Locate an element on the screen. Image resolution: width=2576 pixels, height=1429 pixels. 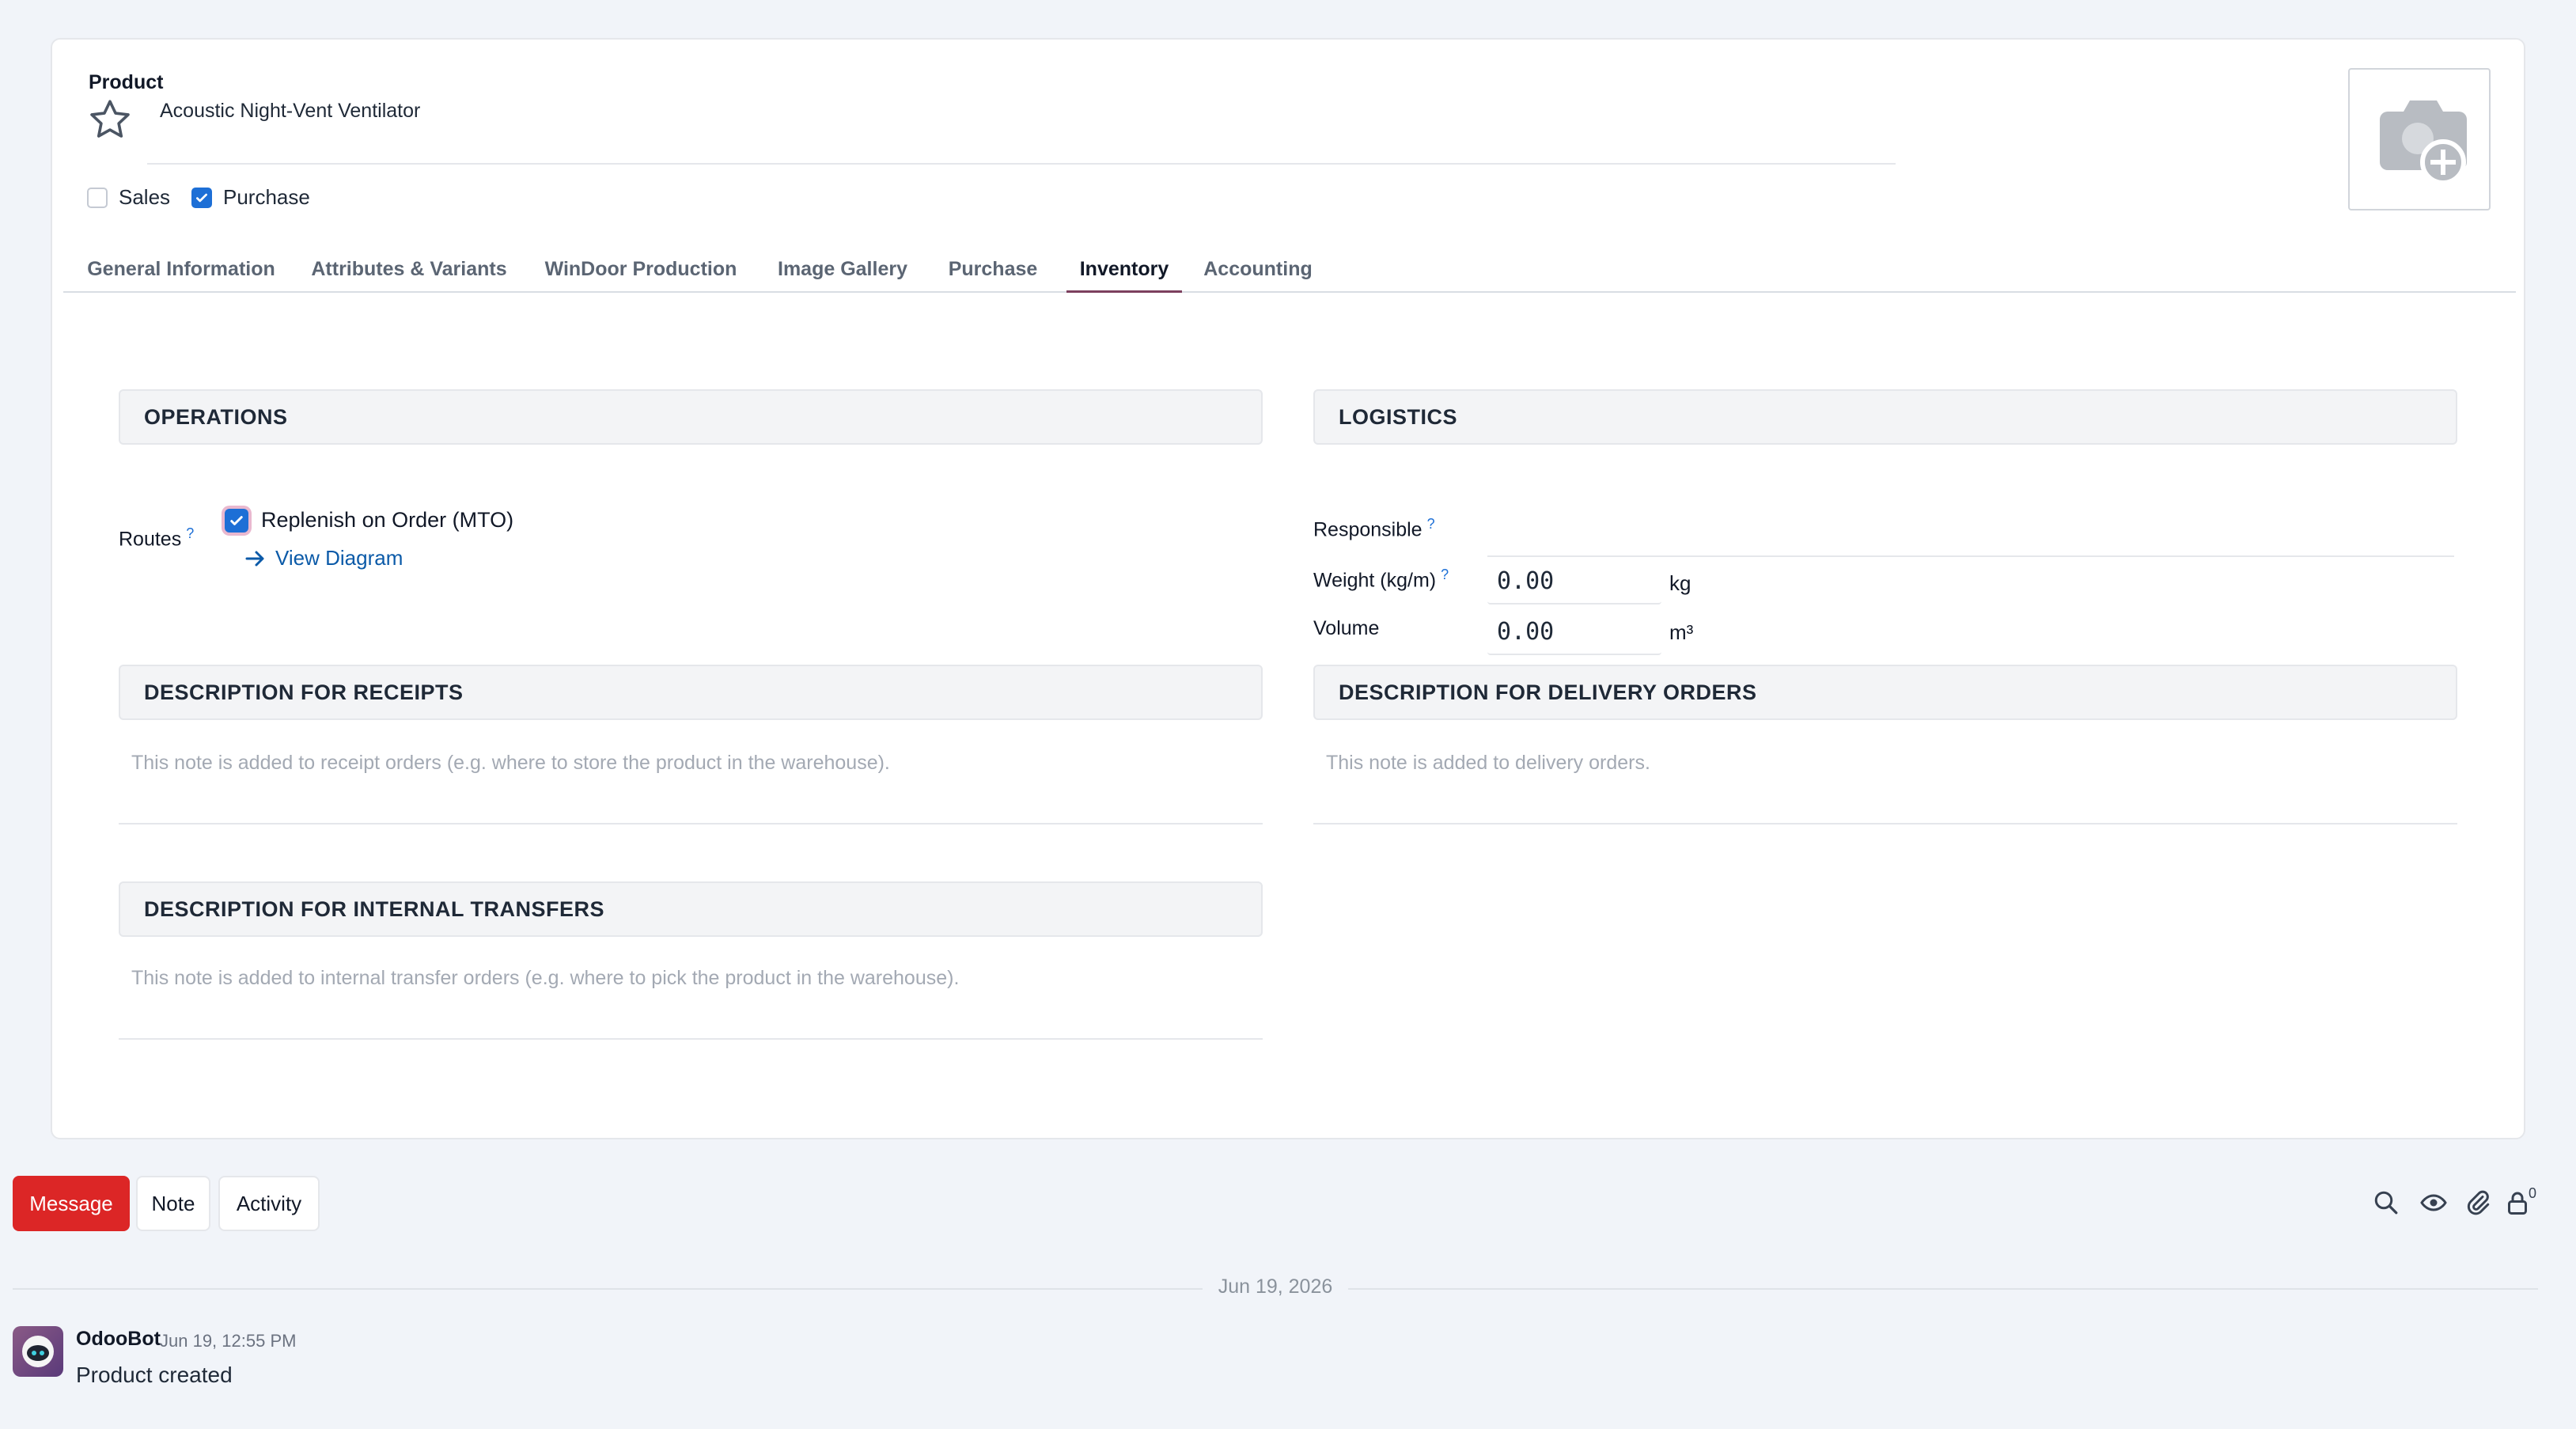
tab-general-information: General Information is located at coordinates (181, 272).